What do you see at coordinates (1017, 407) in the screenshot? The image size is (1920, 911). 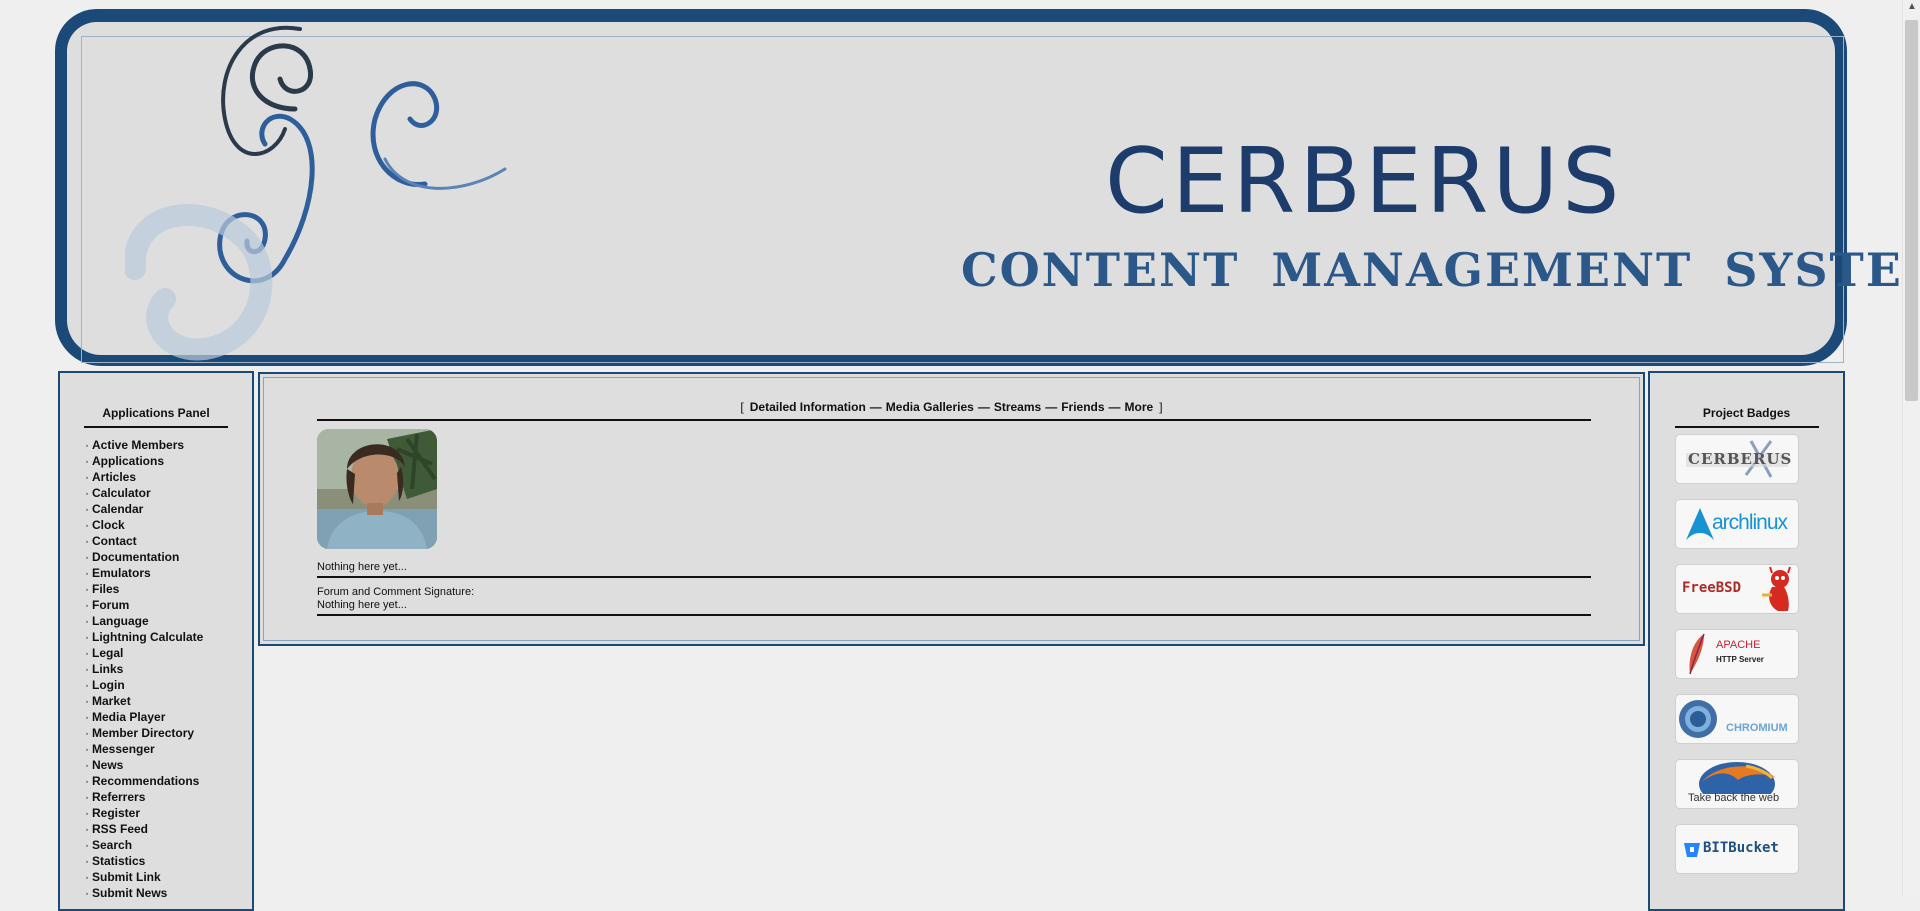 I see `nav-link-streams: Streams` at bounding box center [1017, 407].